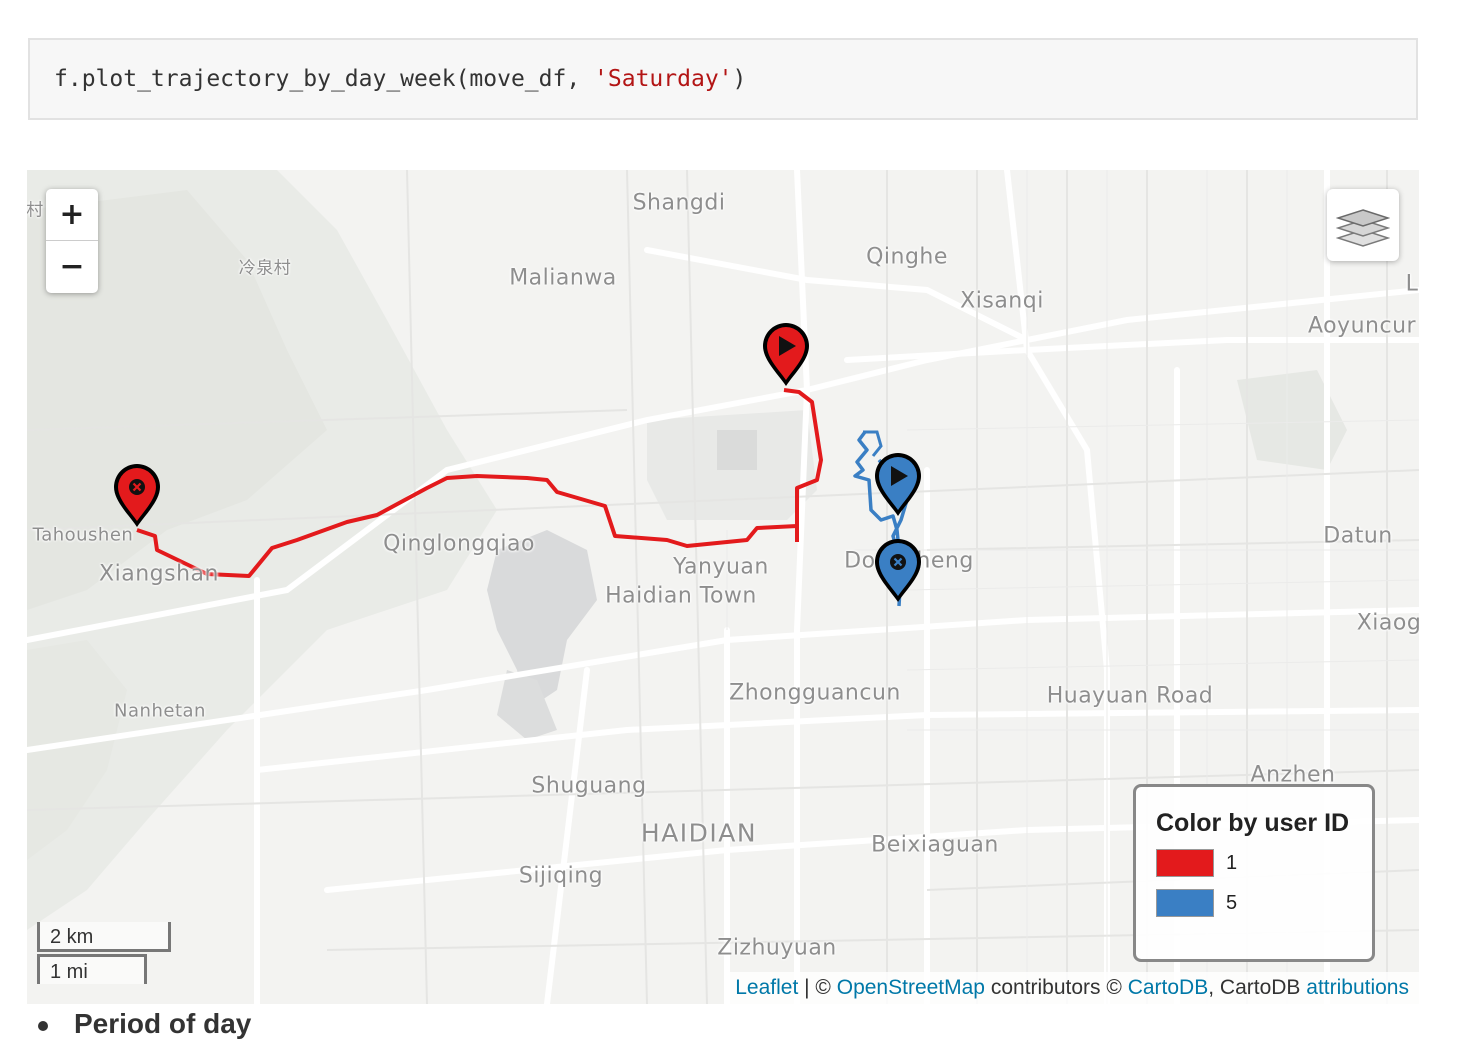 The height and width of the screenshot is (1040, 1476). What do you see at coordinates (163, 1023) in the screenshot?
I see `section-heading-text: Period of day` at bounding box center [163, 1023].